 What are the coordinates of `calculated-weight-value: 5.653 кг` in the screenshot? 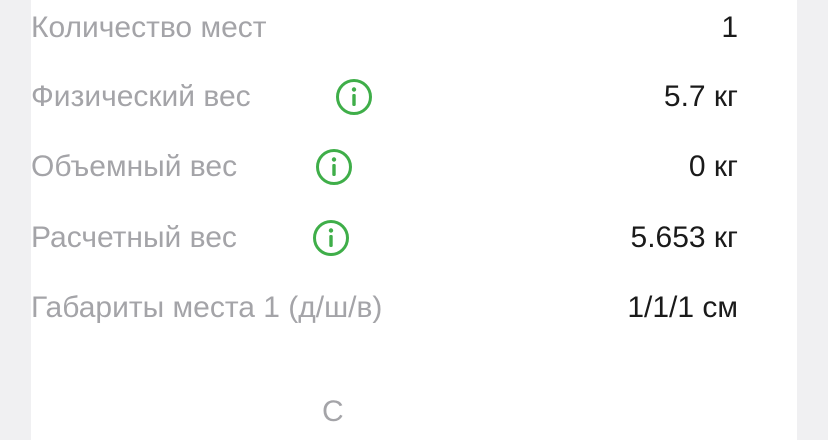 It's located at (684, 237).